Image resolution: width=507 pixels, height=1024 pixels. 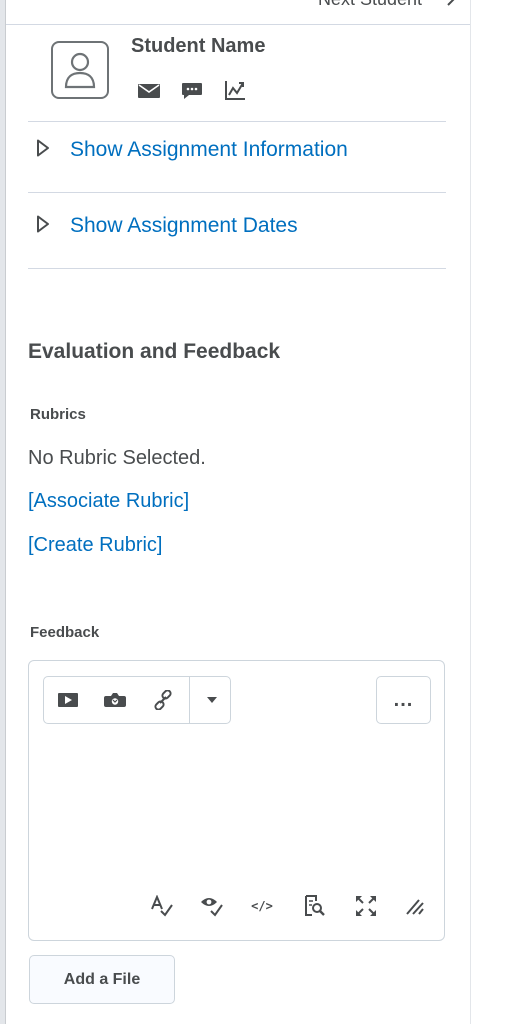 I want to click on associate-rubric-link: [Associate Rubric], so click(x=108, y=501).